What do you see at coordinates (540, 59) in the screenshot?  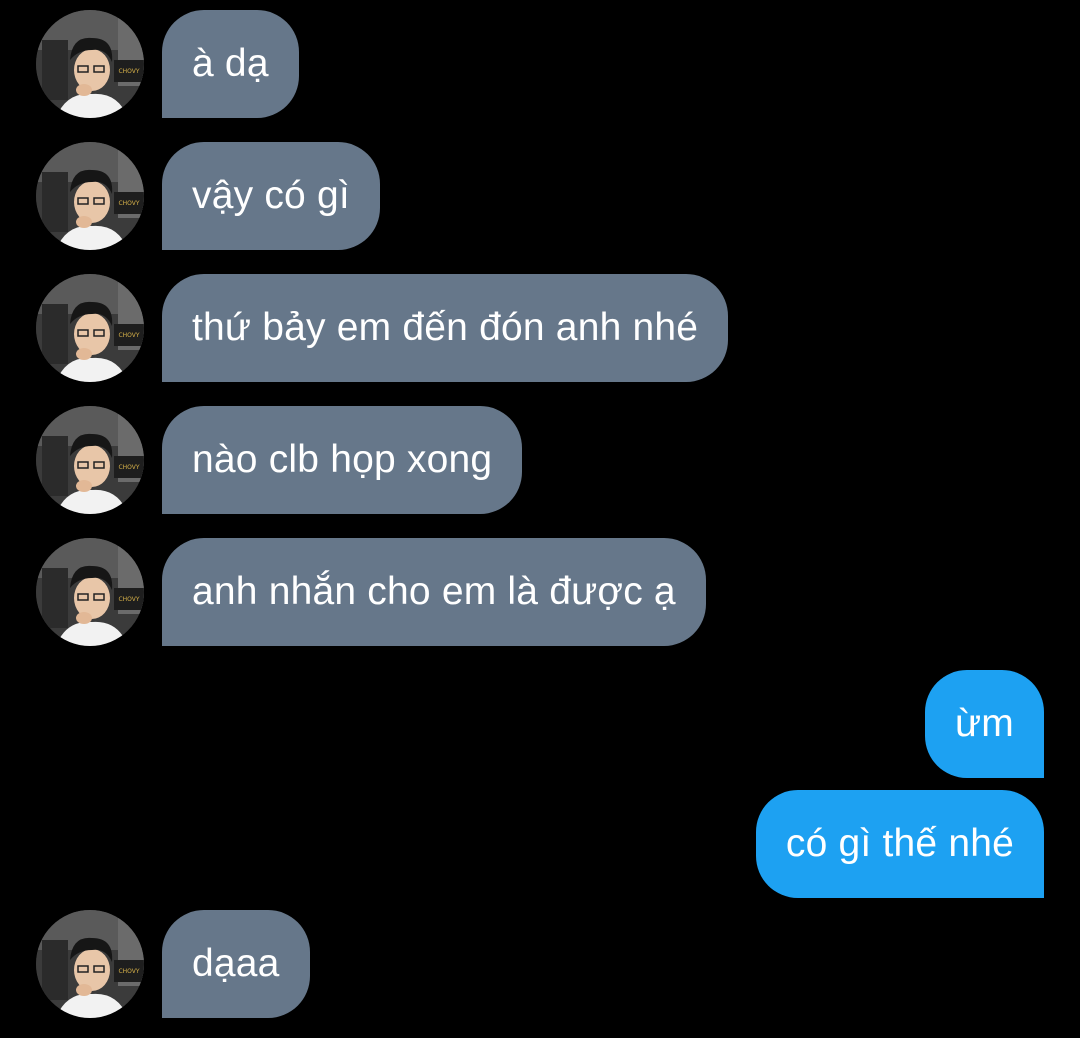 I see `message-row-incoming: CHOVY à dạ` at bounding box center [540, 59].